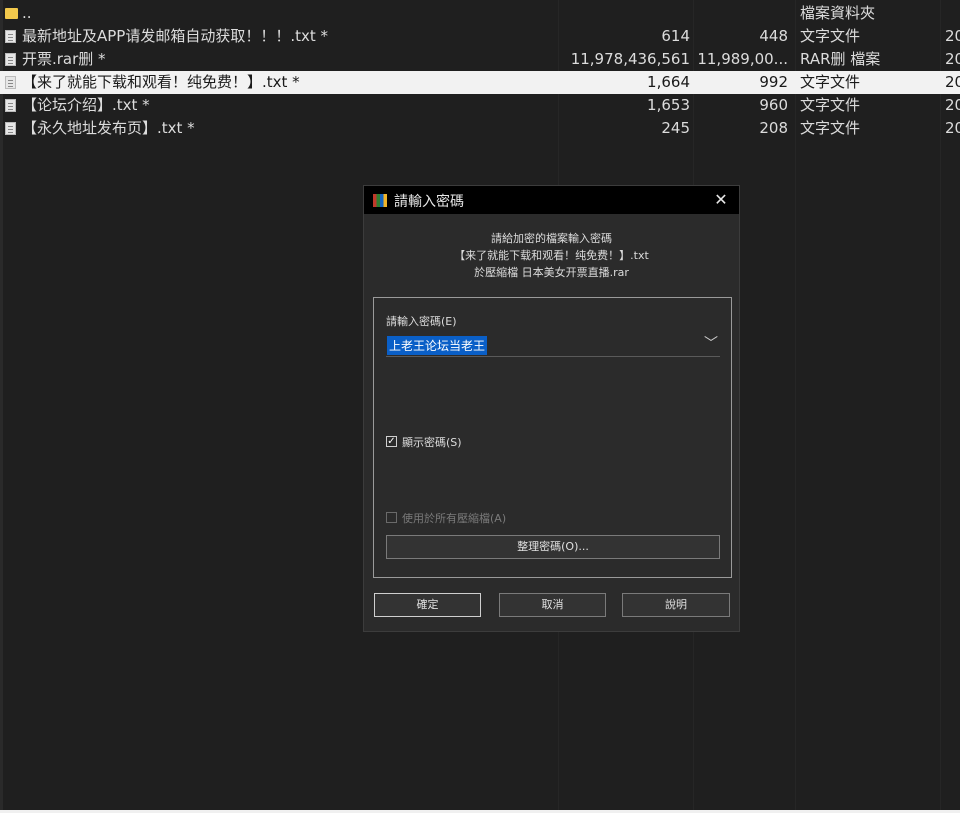  What do you see at coordinates (108, 128) in the screenshot?
I see `file-name: 【永久地址发布页】.txt *` at bounding box center [108, 128].